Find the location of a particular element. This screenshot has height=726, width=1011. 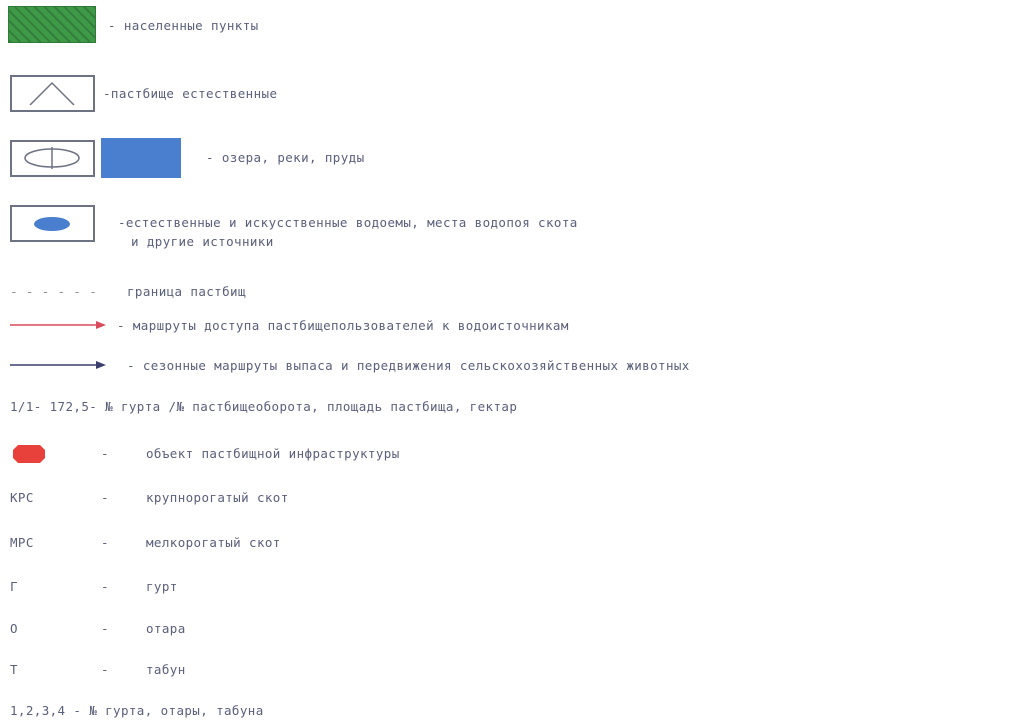

infrastructure-object-icon is located at coordinates (29, 454).